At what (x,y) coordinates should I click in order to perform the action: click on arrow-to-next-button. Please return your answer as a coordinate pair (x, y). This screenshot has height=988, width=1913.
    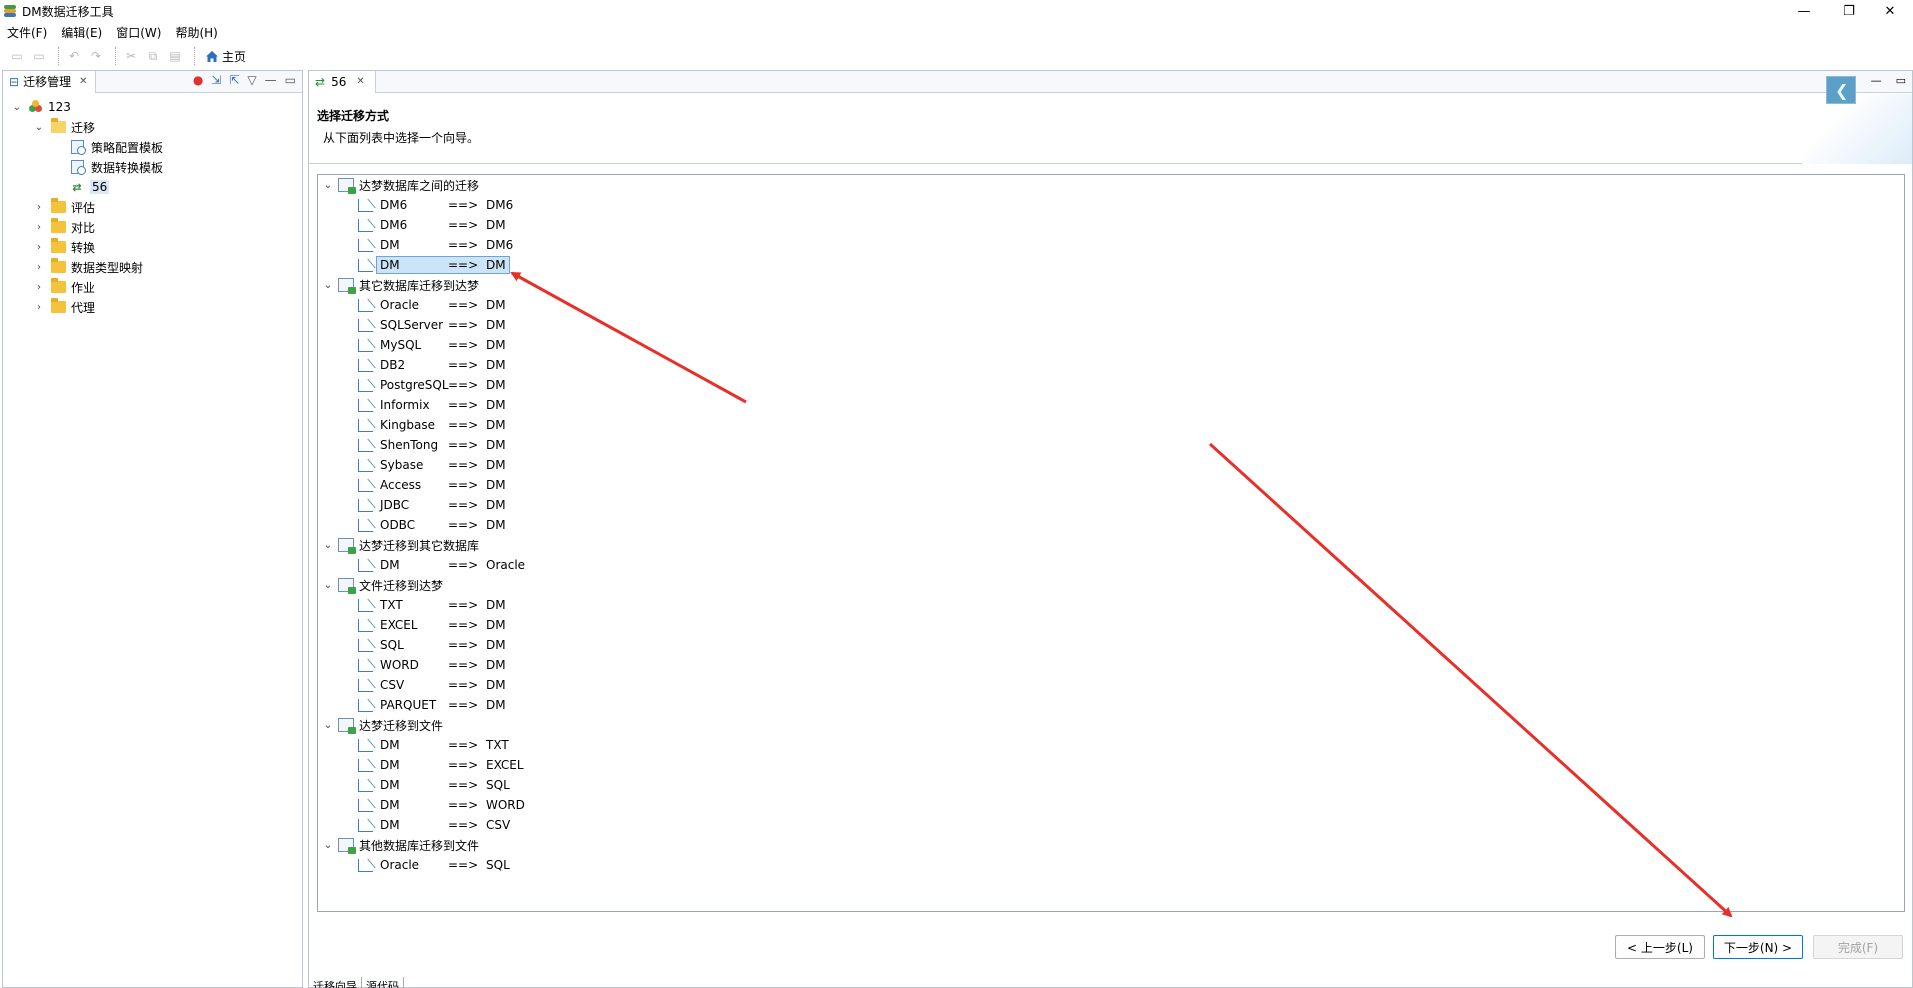
    Looking at the image, I should click on (1470, 680).